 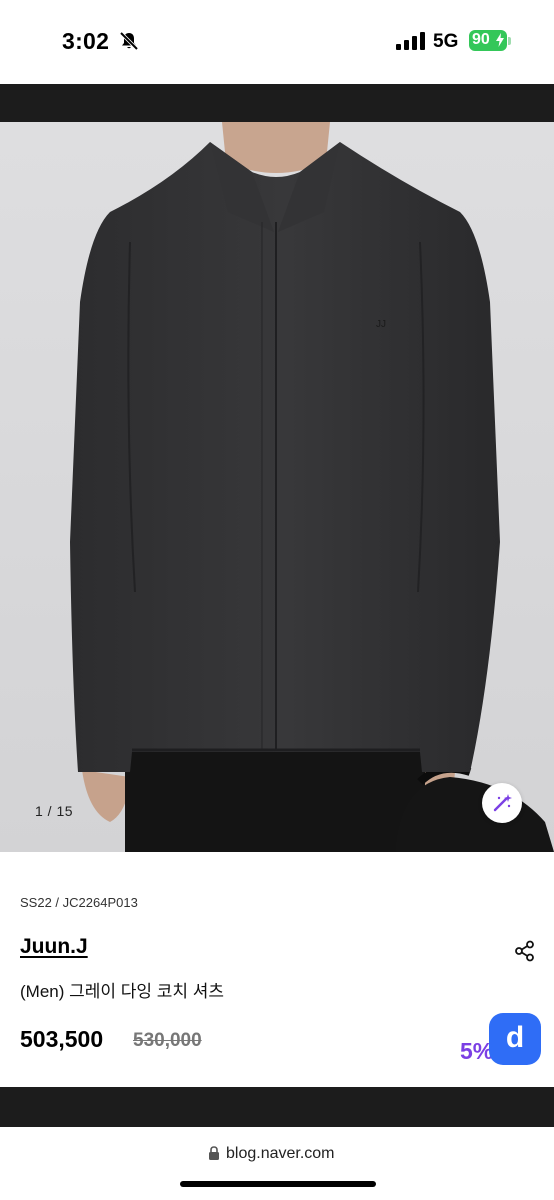 What do you see at coordinates (277, 1163) in the screenshot?
I see `browser-address-bar` at bounding box center [277, 1163].